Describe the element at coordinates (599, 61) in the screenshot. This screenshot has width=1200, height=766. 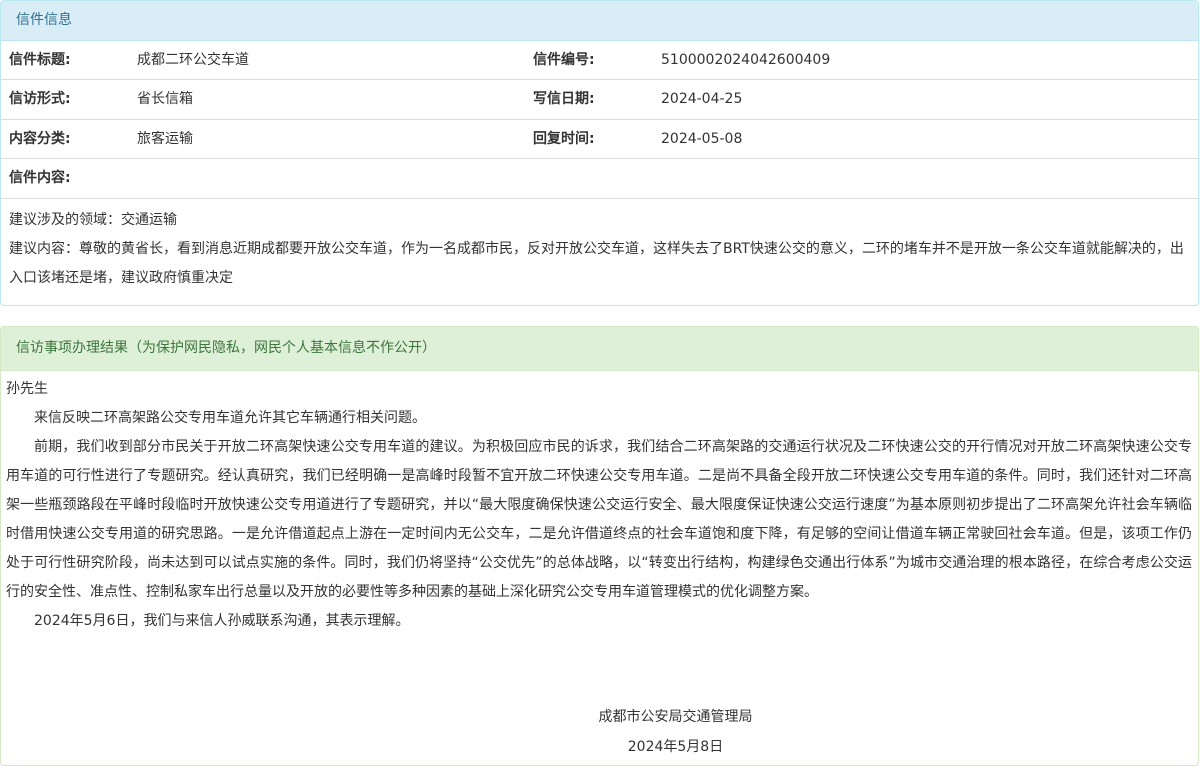
I see `info-row-title: 信件标题: 成都二环公交车道 信件编号: 5100002024042600409` at that location.